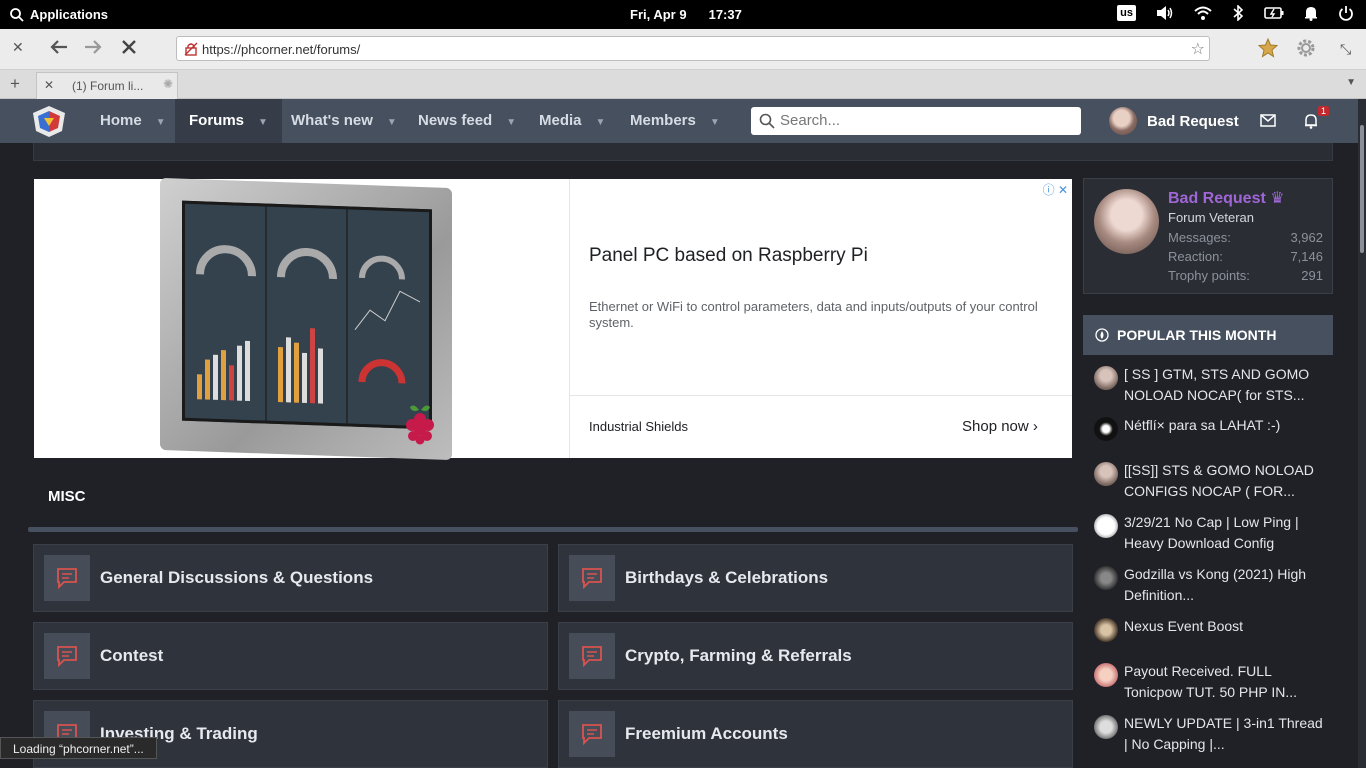  I want to click on restore-window-icon: ⤡, so click(1345, 49).